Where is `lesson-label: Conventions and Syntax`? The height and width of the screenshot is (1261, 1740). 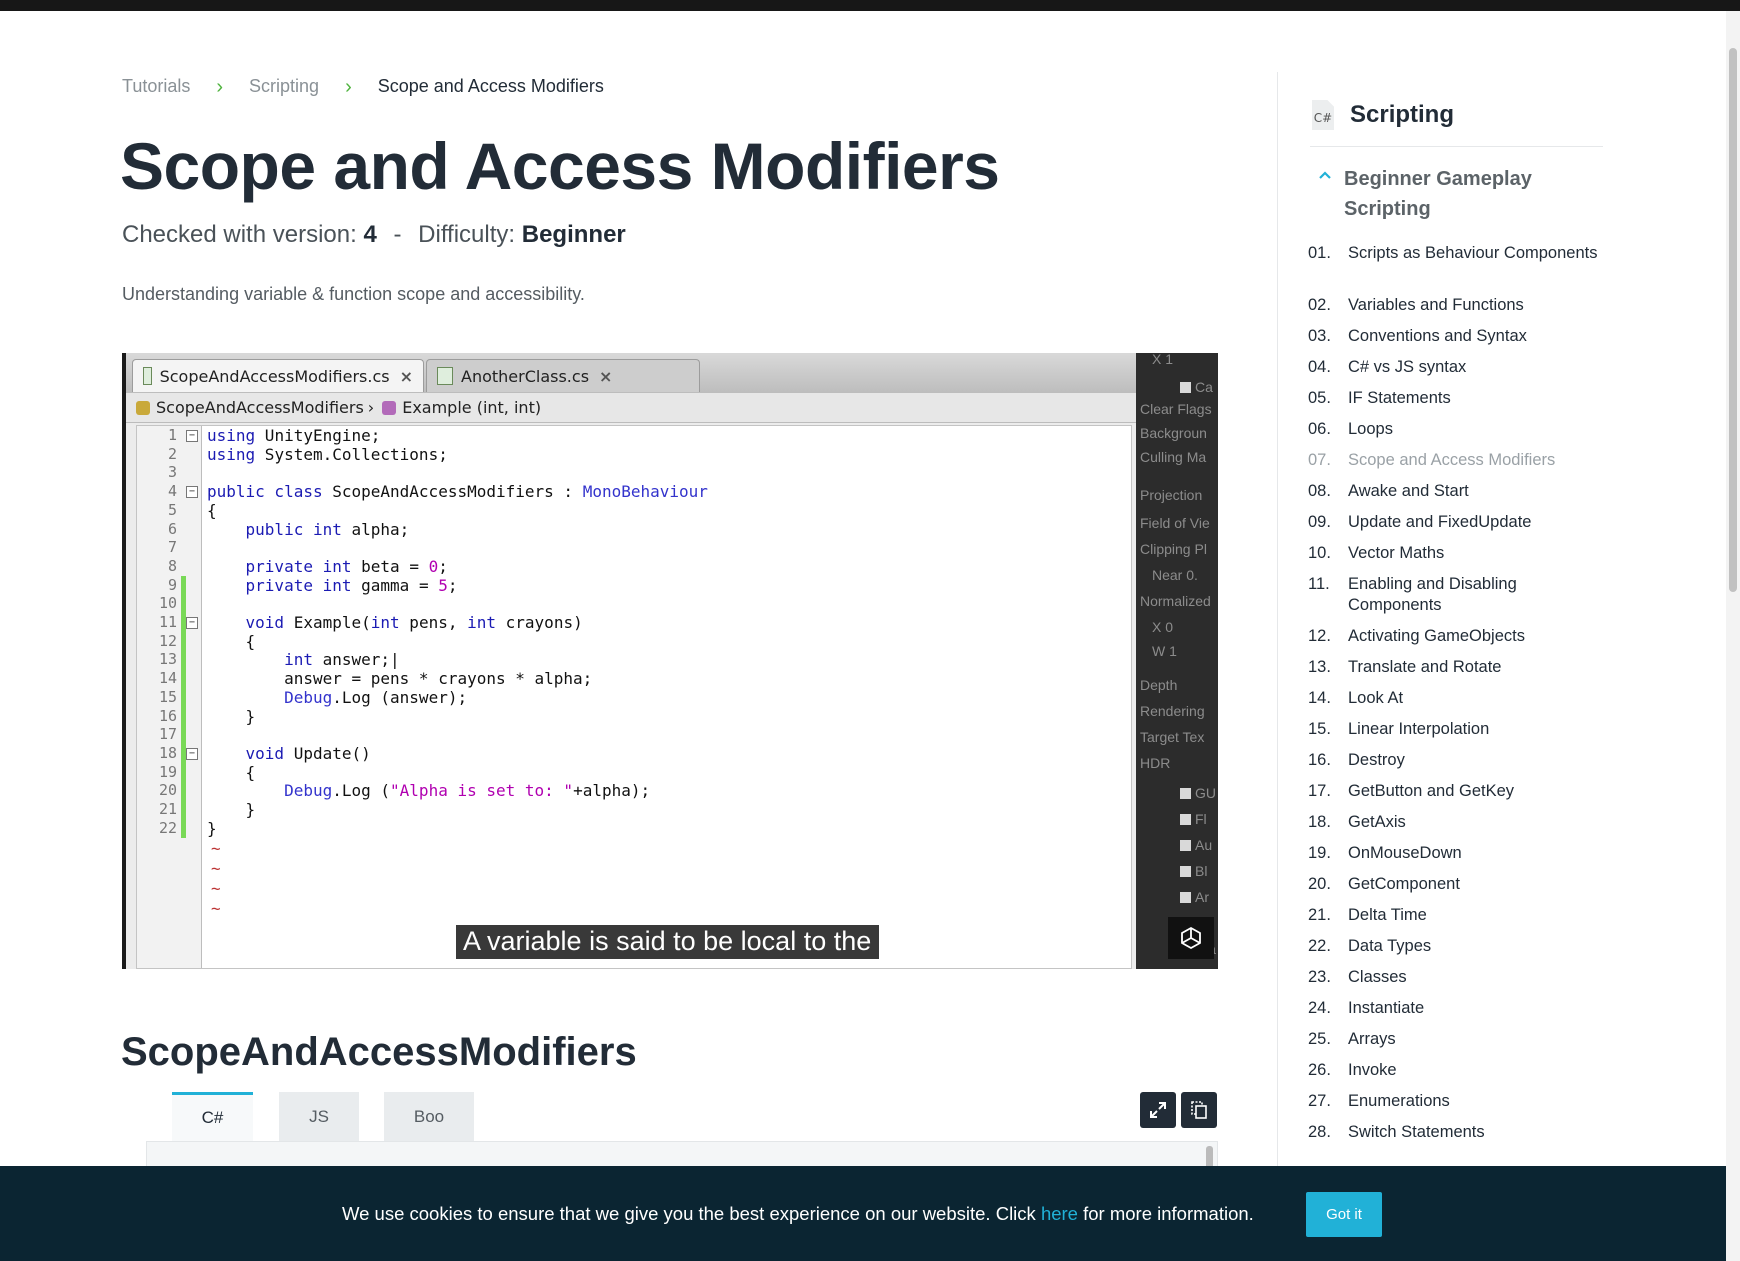 lesson-label: Conventions and Syntax is located at coordinates (1437, 336).